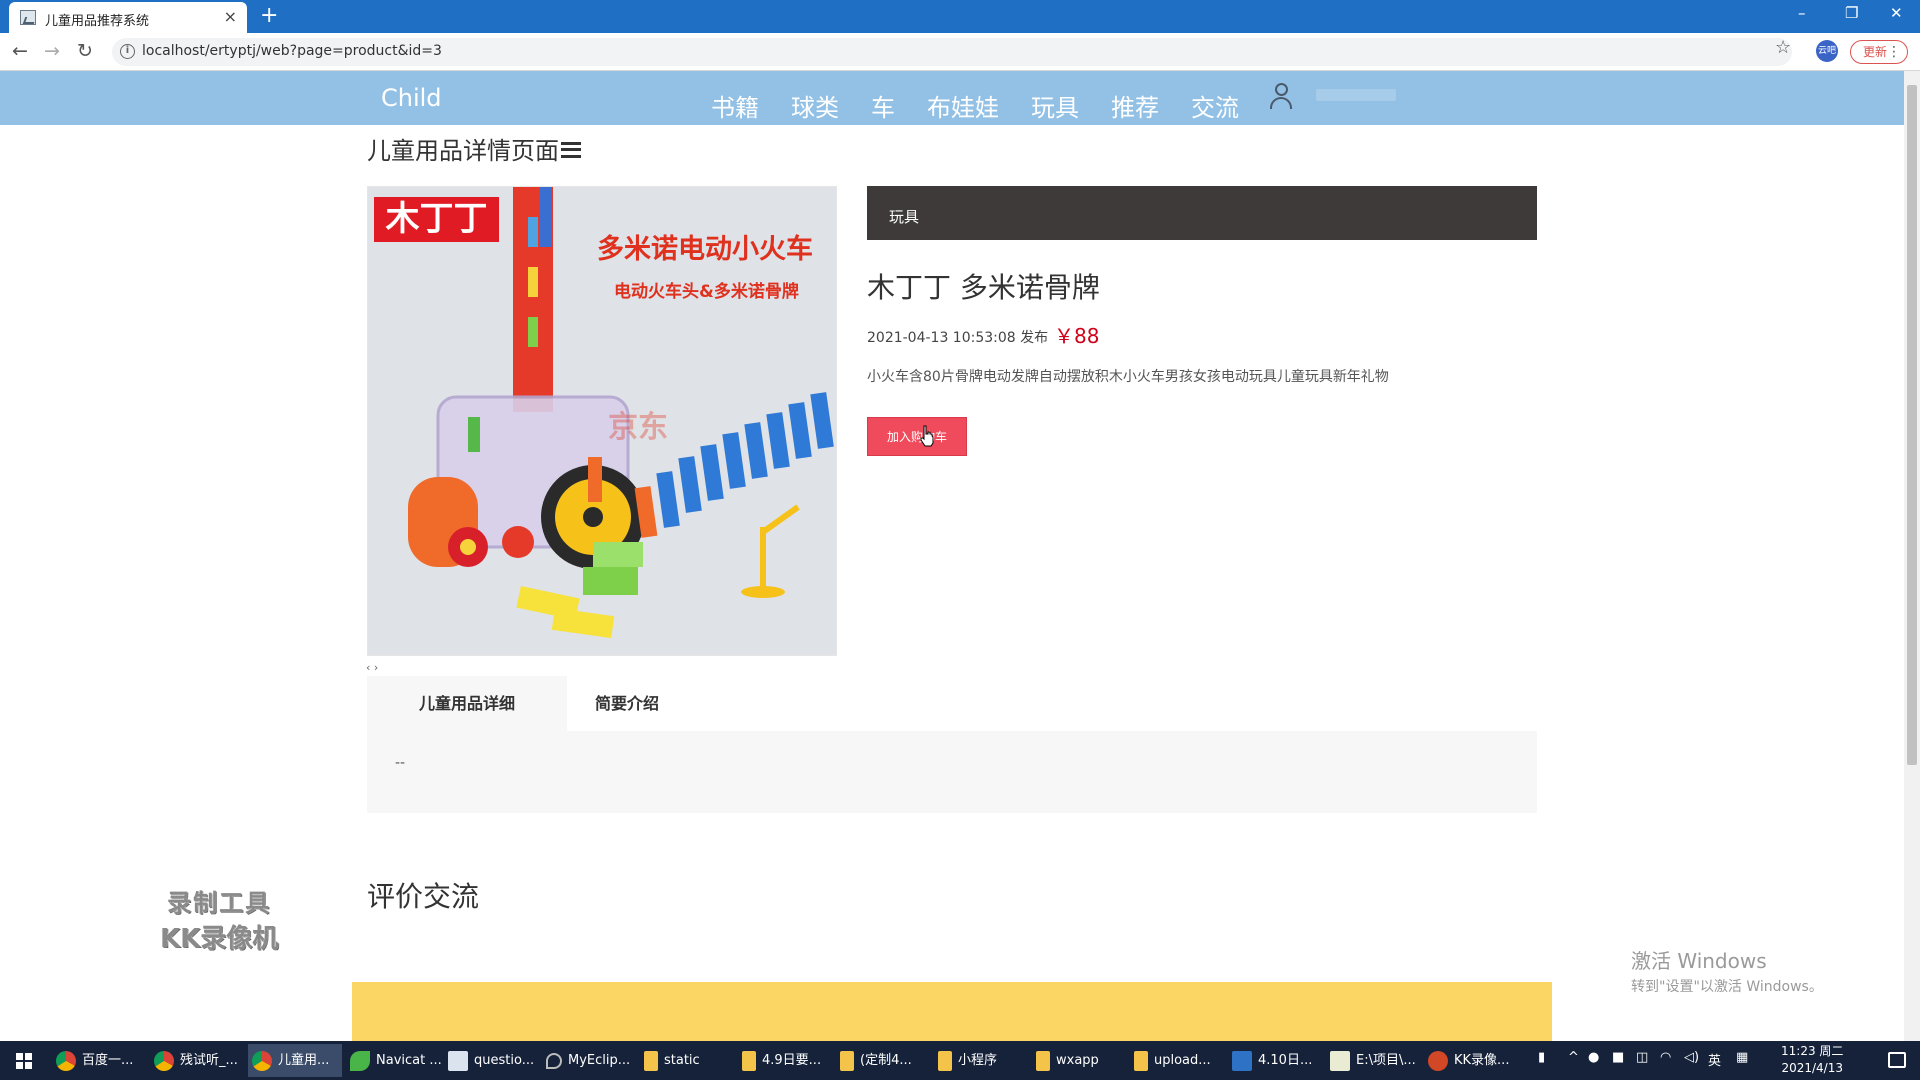  Describe the element at coordinates (360, 1060) in the screenshot. I see `leaf-icon` at that location.